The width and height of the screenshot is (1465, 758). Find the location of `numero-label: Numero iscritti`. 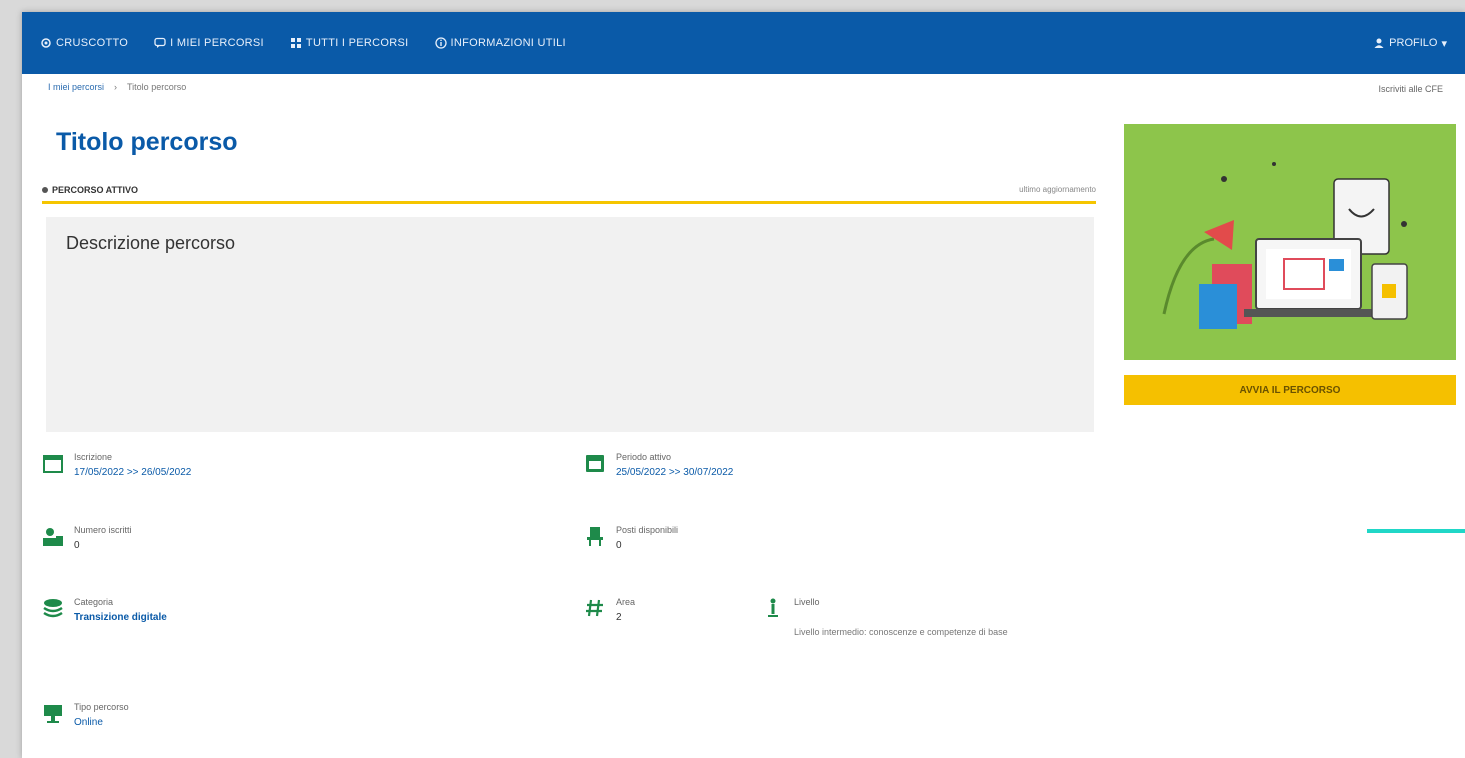

numero-label: Numero iscritti is located at coordinates (103, 530).